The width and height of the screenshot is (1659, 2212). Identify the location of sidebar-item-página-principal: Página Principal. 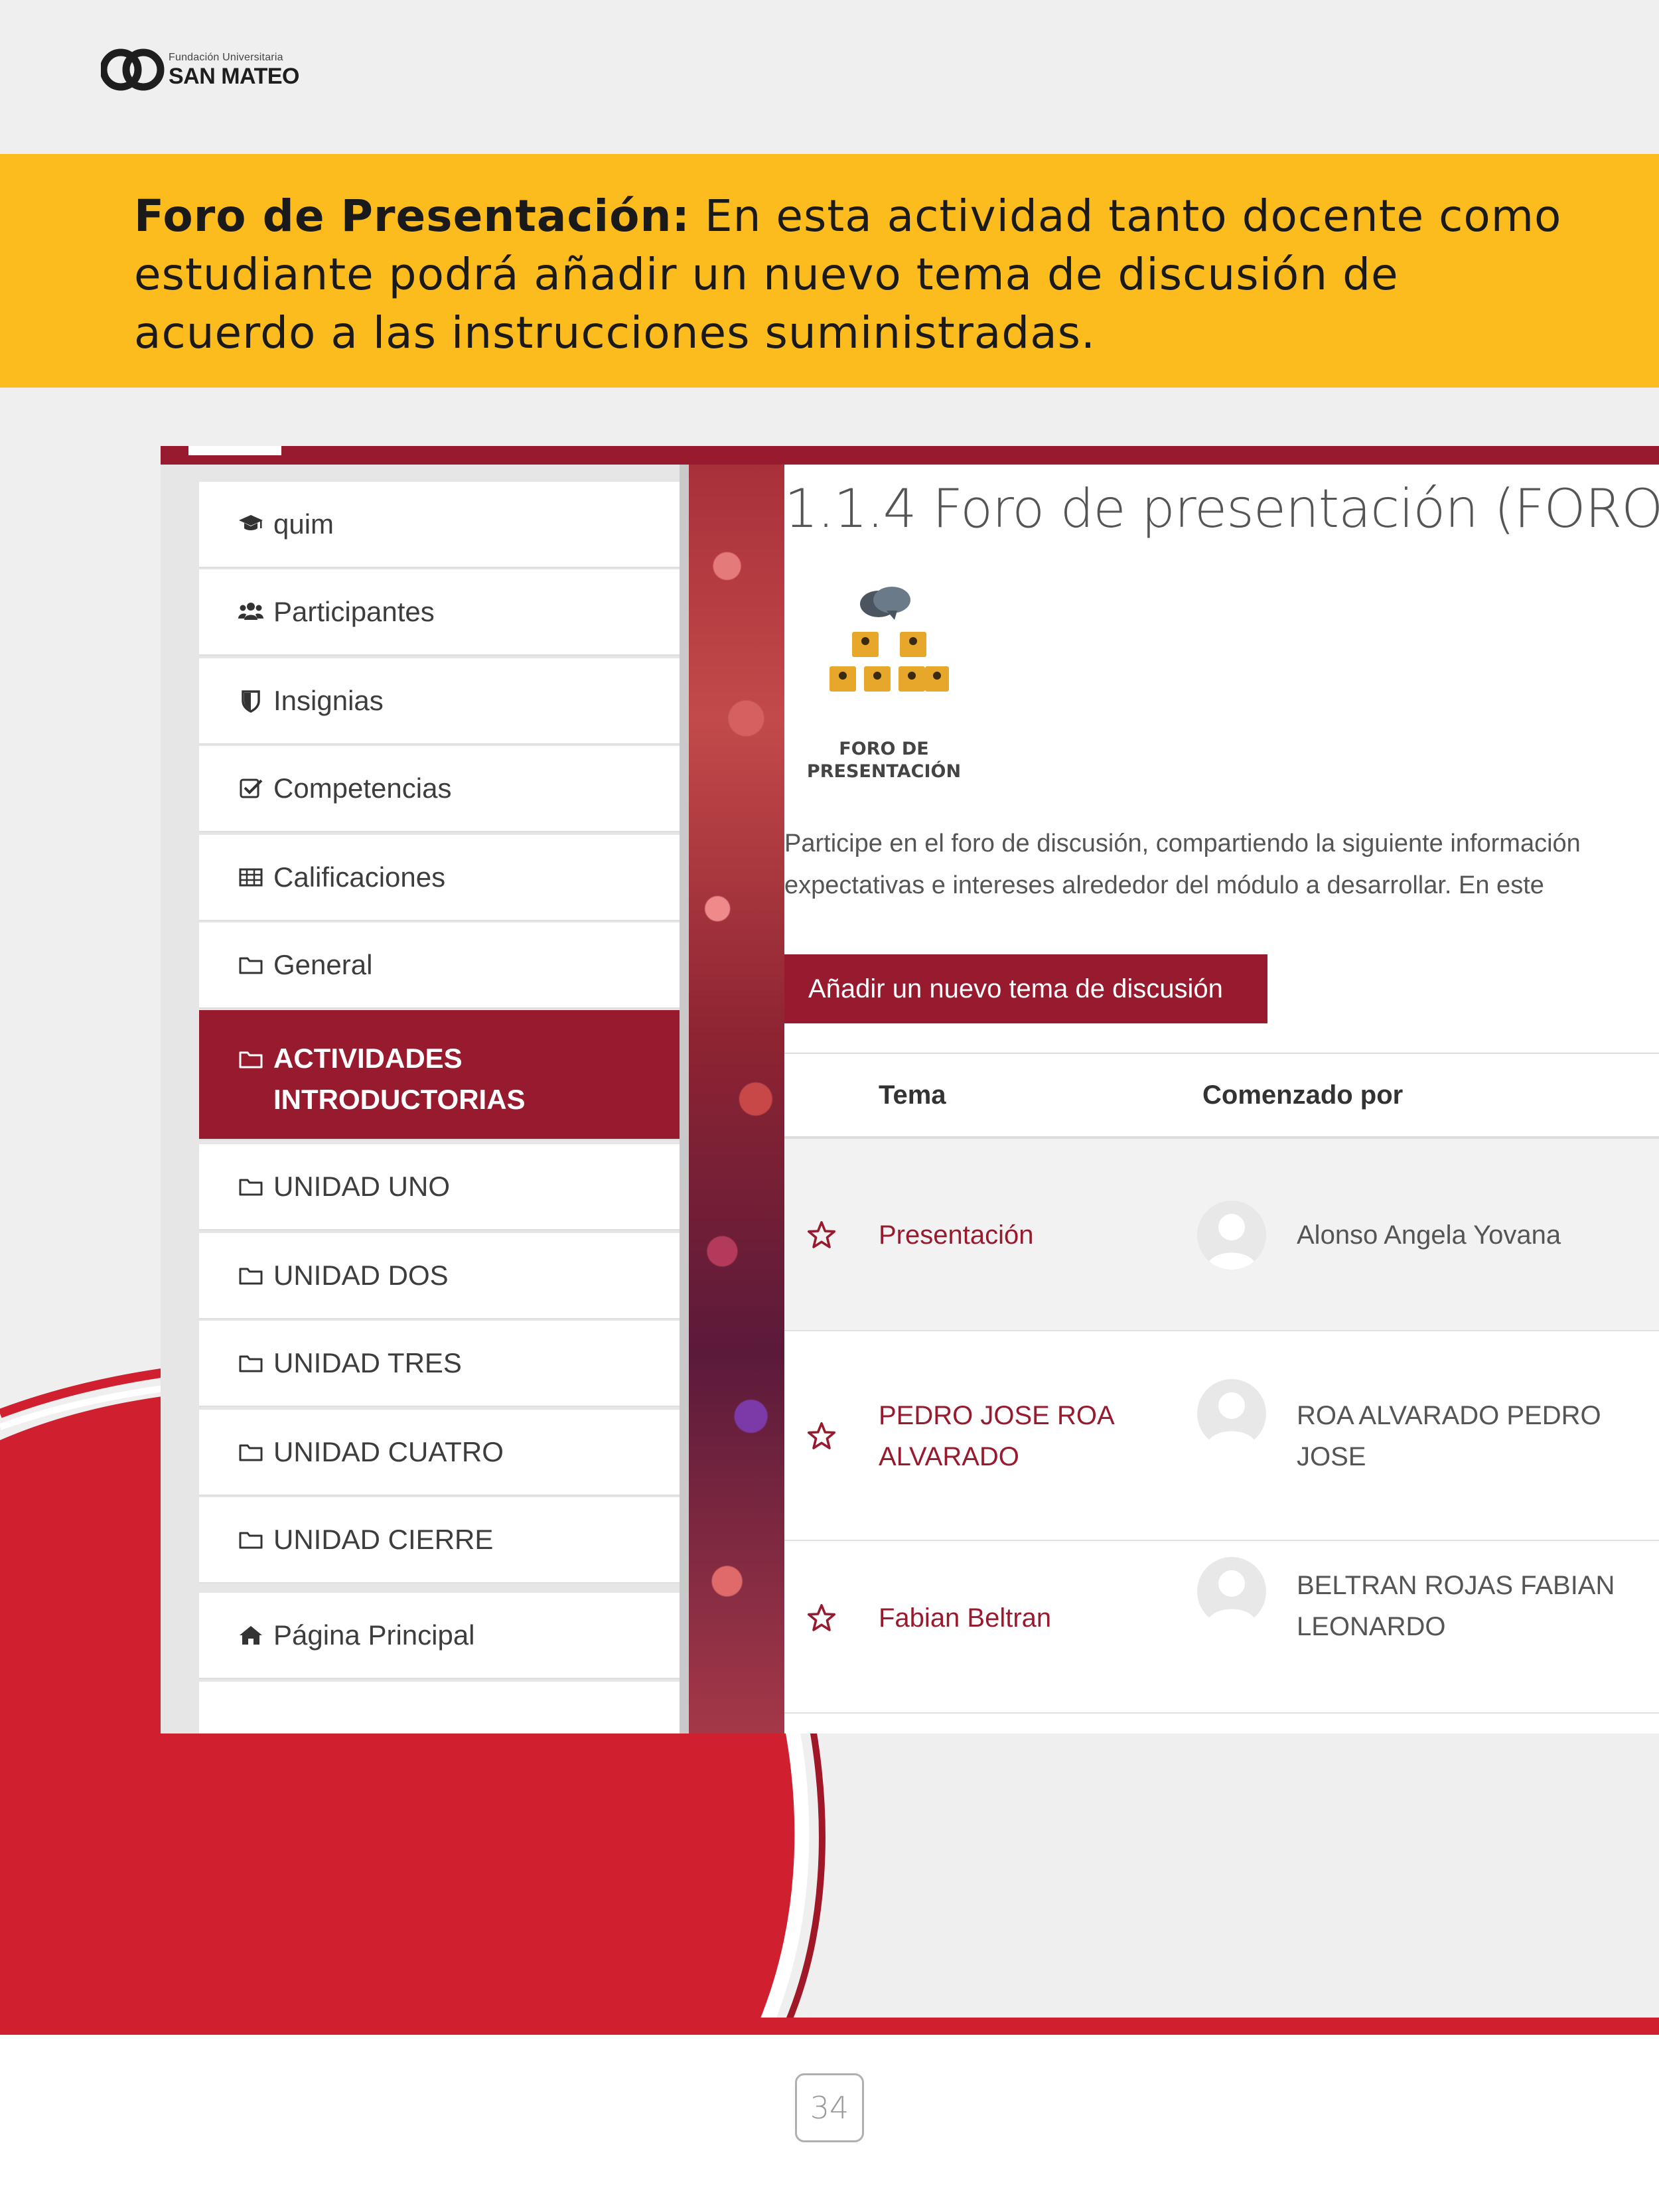
(439, 1636).